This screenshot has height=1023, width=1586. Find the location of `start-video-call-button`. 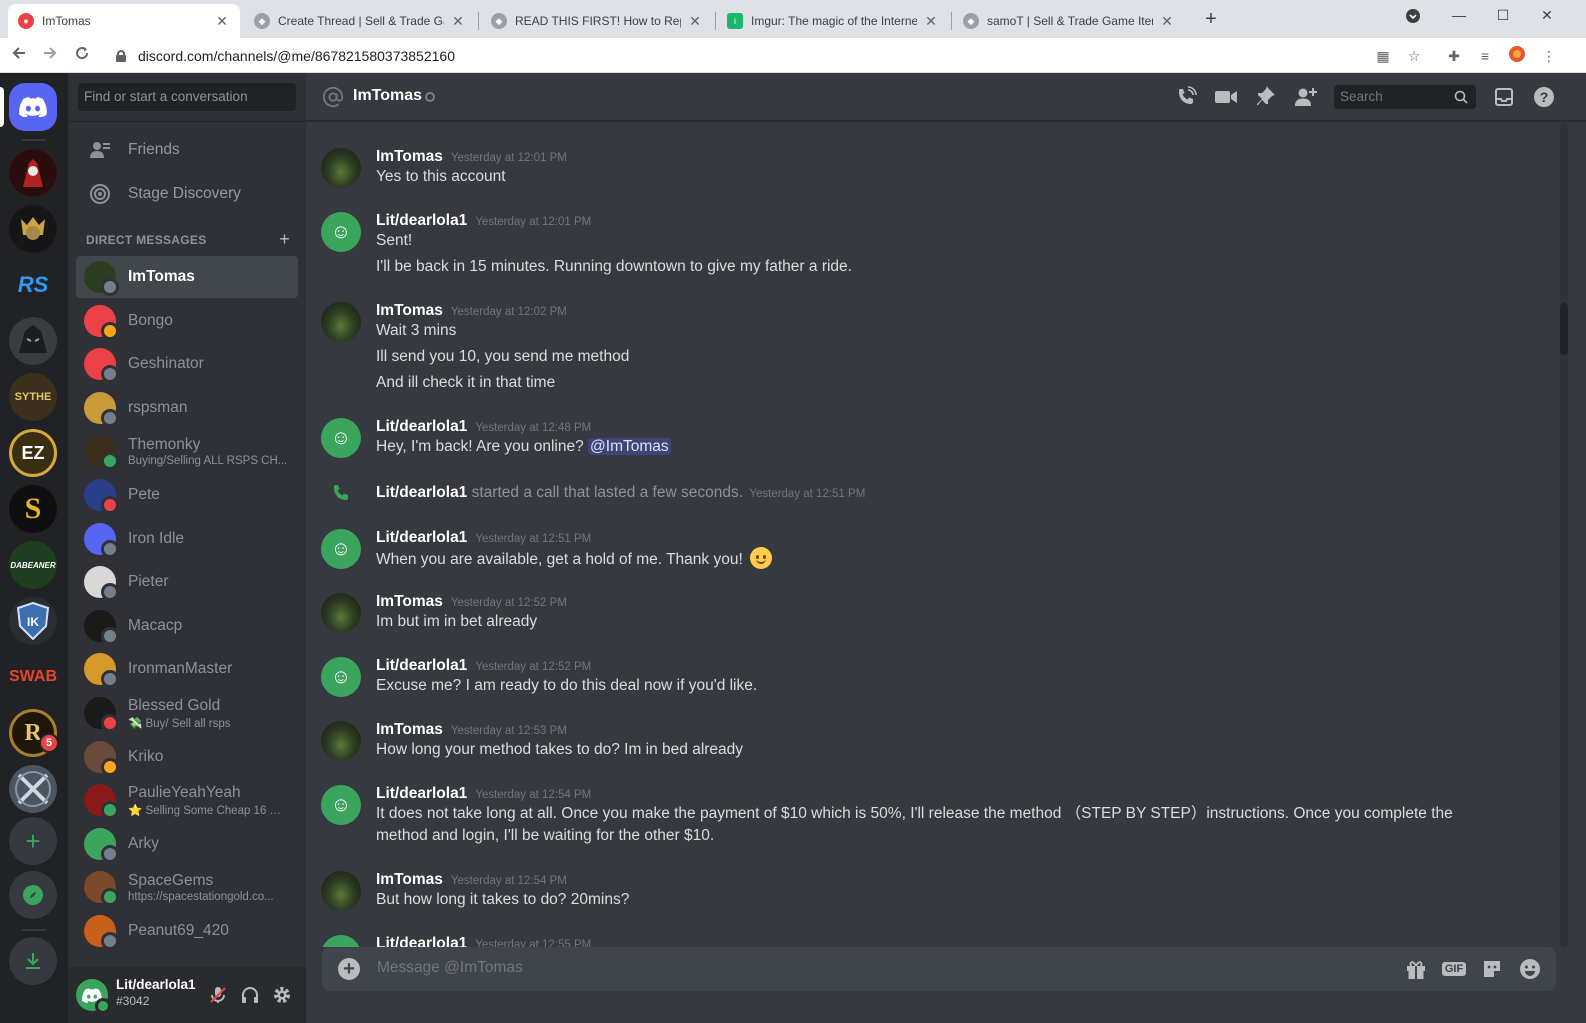

start-video-call-button is located at coordinates (1226, 97).